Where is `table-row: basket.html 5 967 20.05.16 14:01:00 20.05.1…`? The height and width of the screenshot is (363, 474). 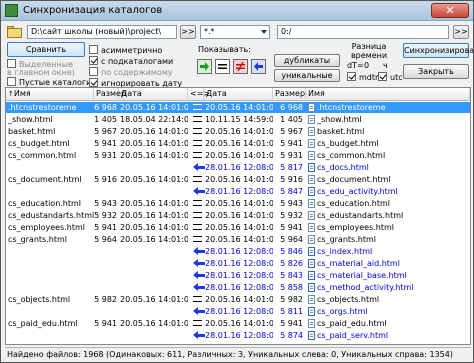
table-row: basket.html 5 967 20.05.16 14:01:00 20.05.1… is located at coordinates (238, 131).